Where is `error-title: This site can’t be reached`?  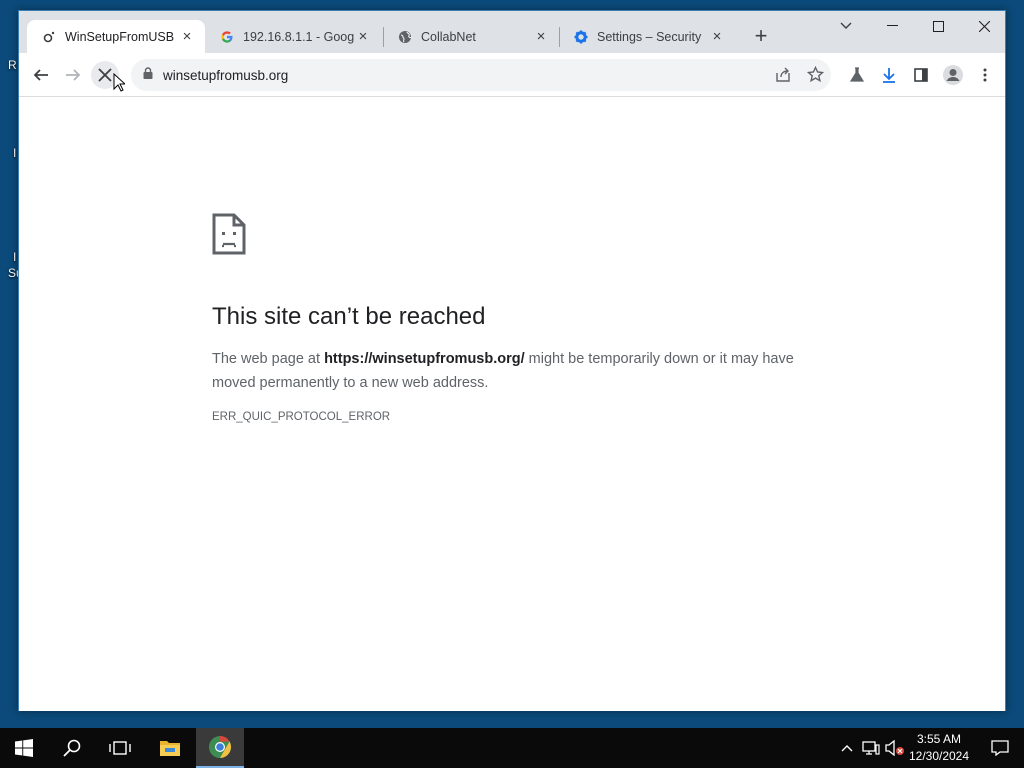
error-title: This site can’t be reached is located at coordinates (349, 316).